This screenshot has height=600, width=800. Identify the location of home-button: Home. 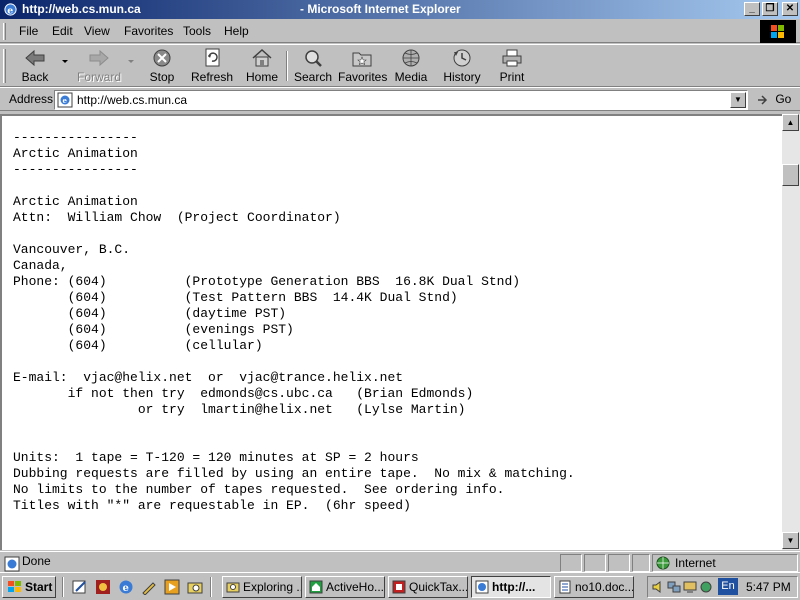
(262, 67).